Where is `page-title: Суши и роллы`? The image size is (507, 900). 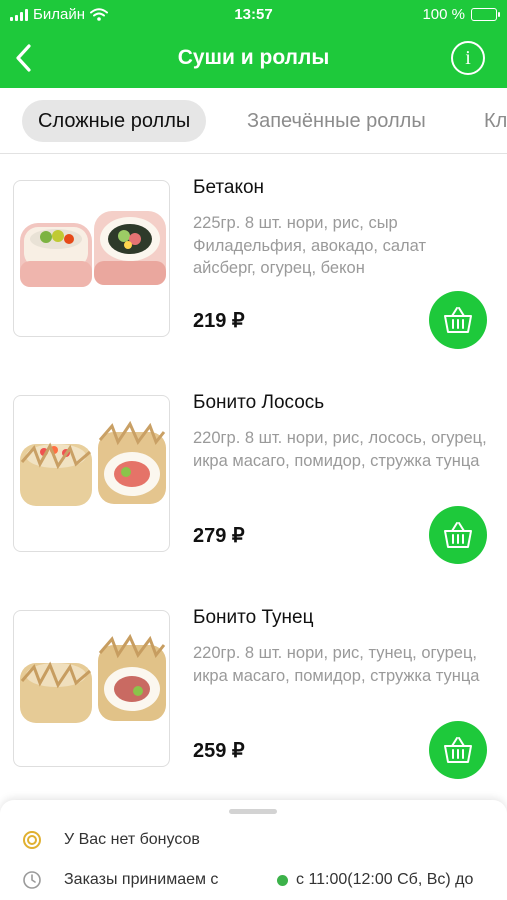
page-title: Суши и роллы is located at coordinates (253, 57).